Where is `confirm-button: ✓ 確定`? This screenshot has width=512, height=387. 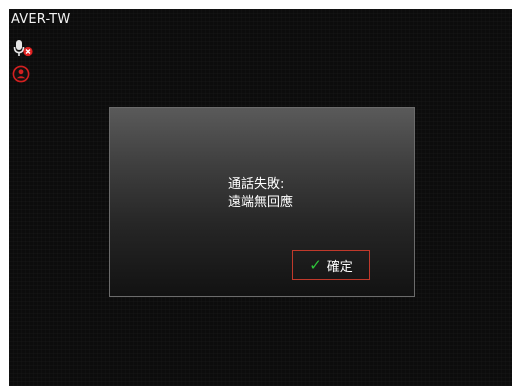
confirm-button: ✓ 確定 is located at coordinates (331, 265).